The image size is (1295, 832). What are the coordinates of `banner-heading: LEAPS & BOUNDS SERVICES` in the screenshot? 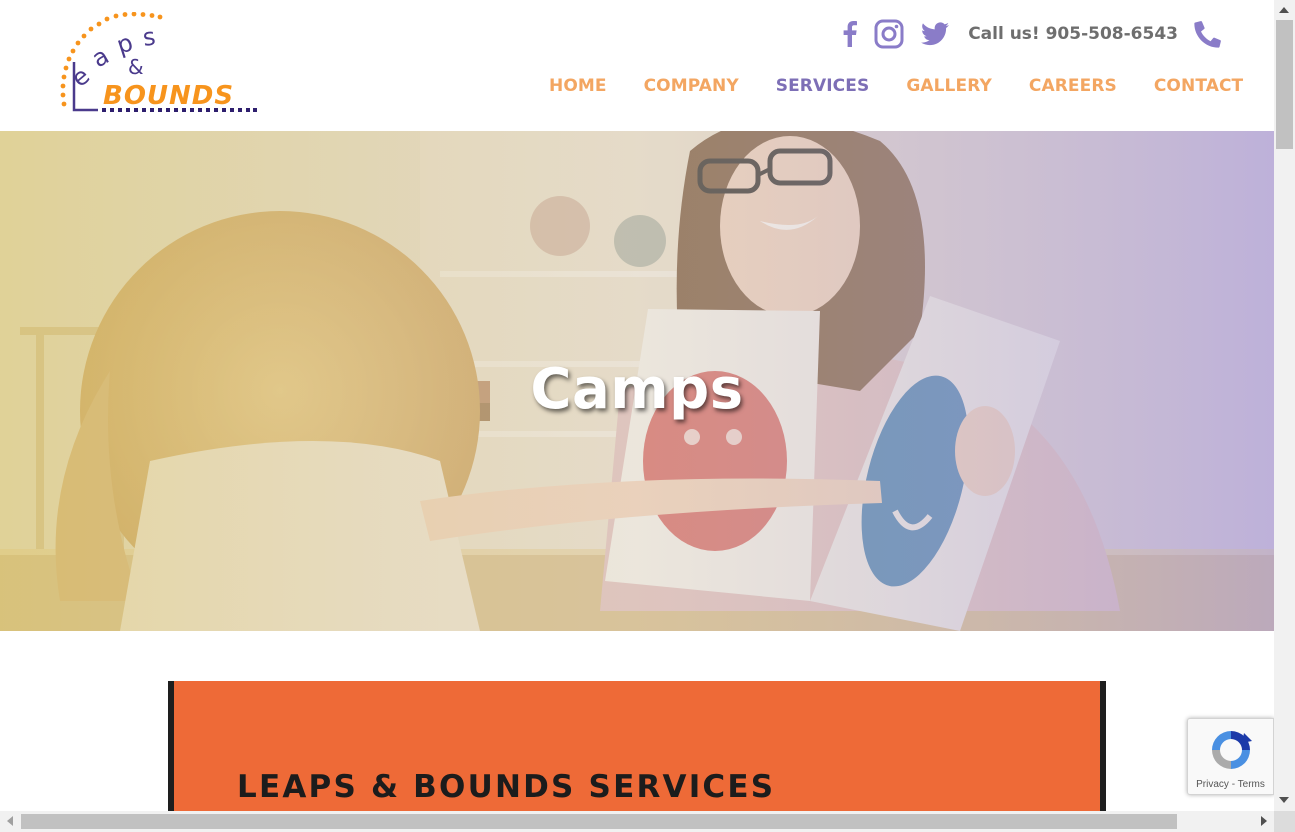 It's located at (506, 787).